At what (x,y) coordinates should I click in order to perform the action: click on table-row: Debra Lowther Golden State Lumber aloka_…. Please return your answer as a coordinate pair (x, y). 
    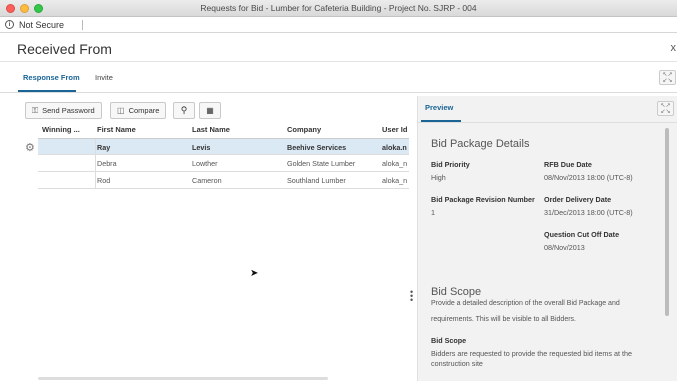
    Looking at the image, I should click on (223, 163).